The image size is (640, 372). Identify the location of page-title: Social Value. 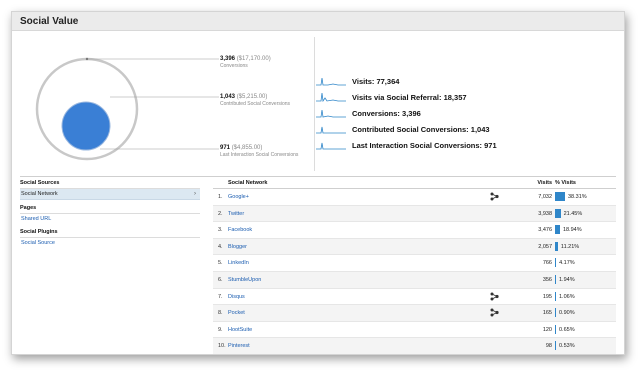
(49, 21).